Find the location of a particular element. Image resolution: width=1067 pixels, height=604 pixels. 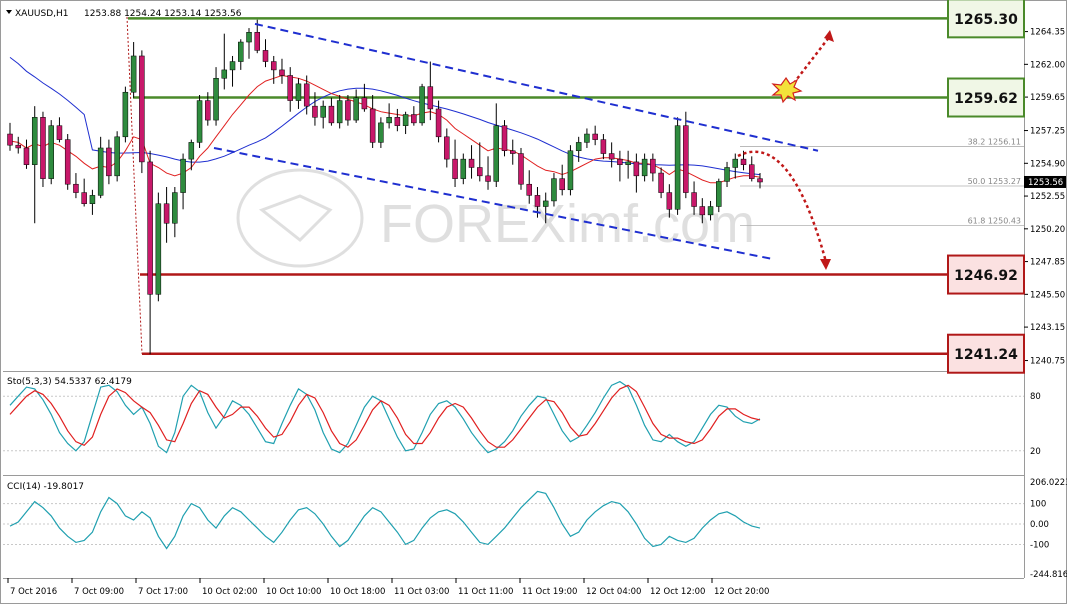

time-tick-label: 11 Oct 19:00 is located at coordinates (549, 592).